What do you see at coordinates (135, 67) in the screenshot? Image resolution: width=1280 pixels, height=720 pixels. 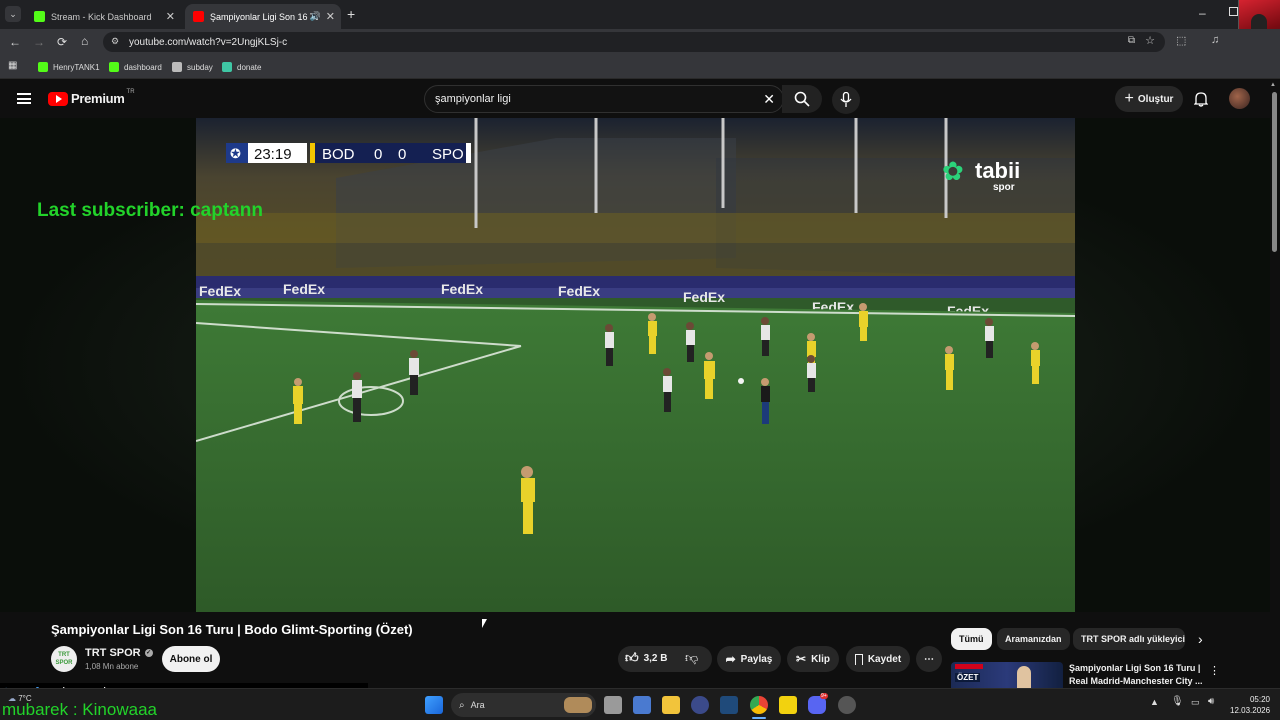 I see `bookmark-dashboard: dashboard` at bounding box center [135, 67].